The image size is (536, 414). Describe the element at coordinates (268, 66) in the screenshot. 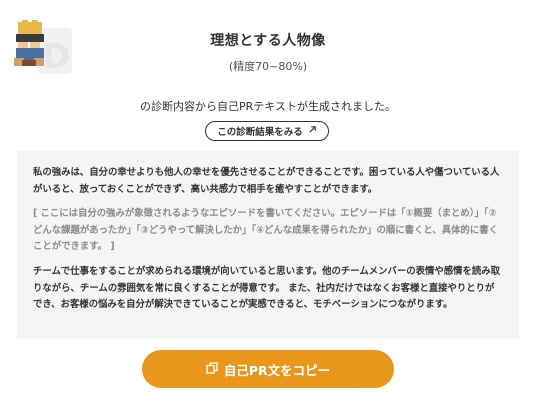

I see `accuracy-label: (精度70~80%)` at that location.